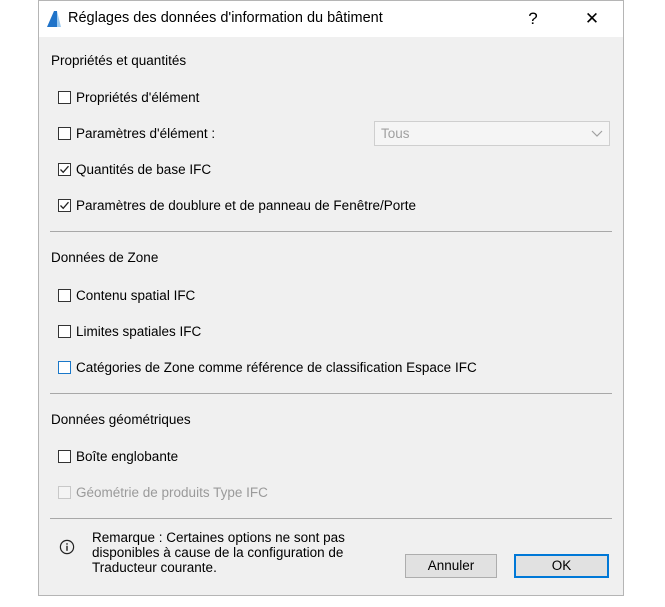 This screenshot has width=665, height=607. I want to click on info-icon, so click(67, 547).